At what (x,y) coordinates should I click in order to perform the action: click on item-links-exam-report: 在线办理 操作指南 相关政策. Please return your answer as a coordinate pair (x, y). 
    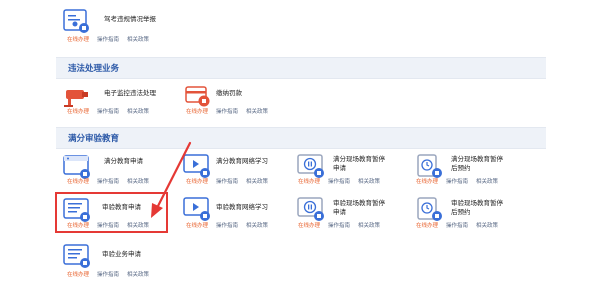
    Looking at the image, I should click on (112, 39).